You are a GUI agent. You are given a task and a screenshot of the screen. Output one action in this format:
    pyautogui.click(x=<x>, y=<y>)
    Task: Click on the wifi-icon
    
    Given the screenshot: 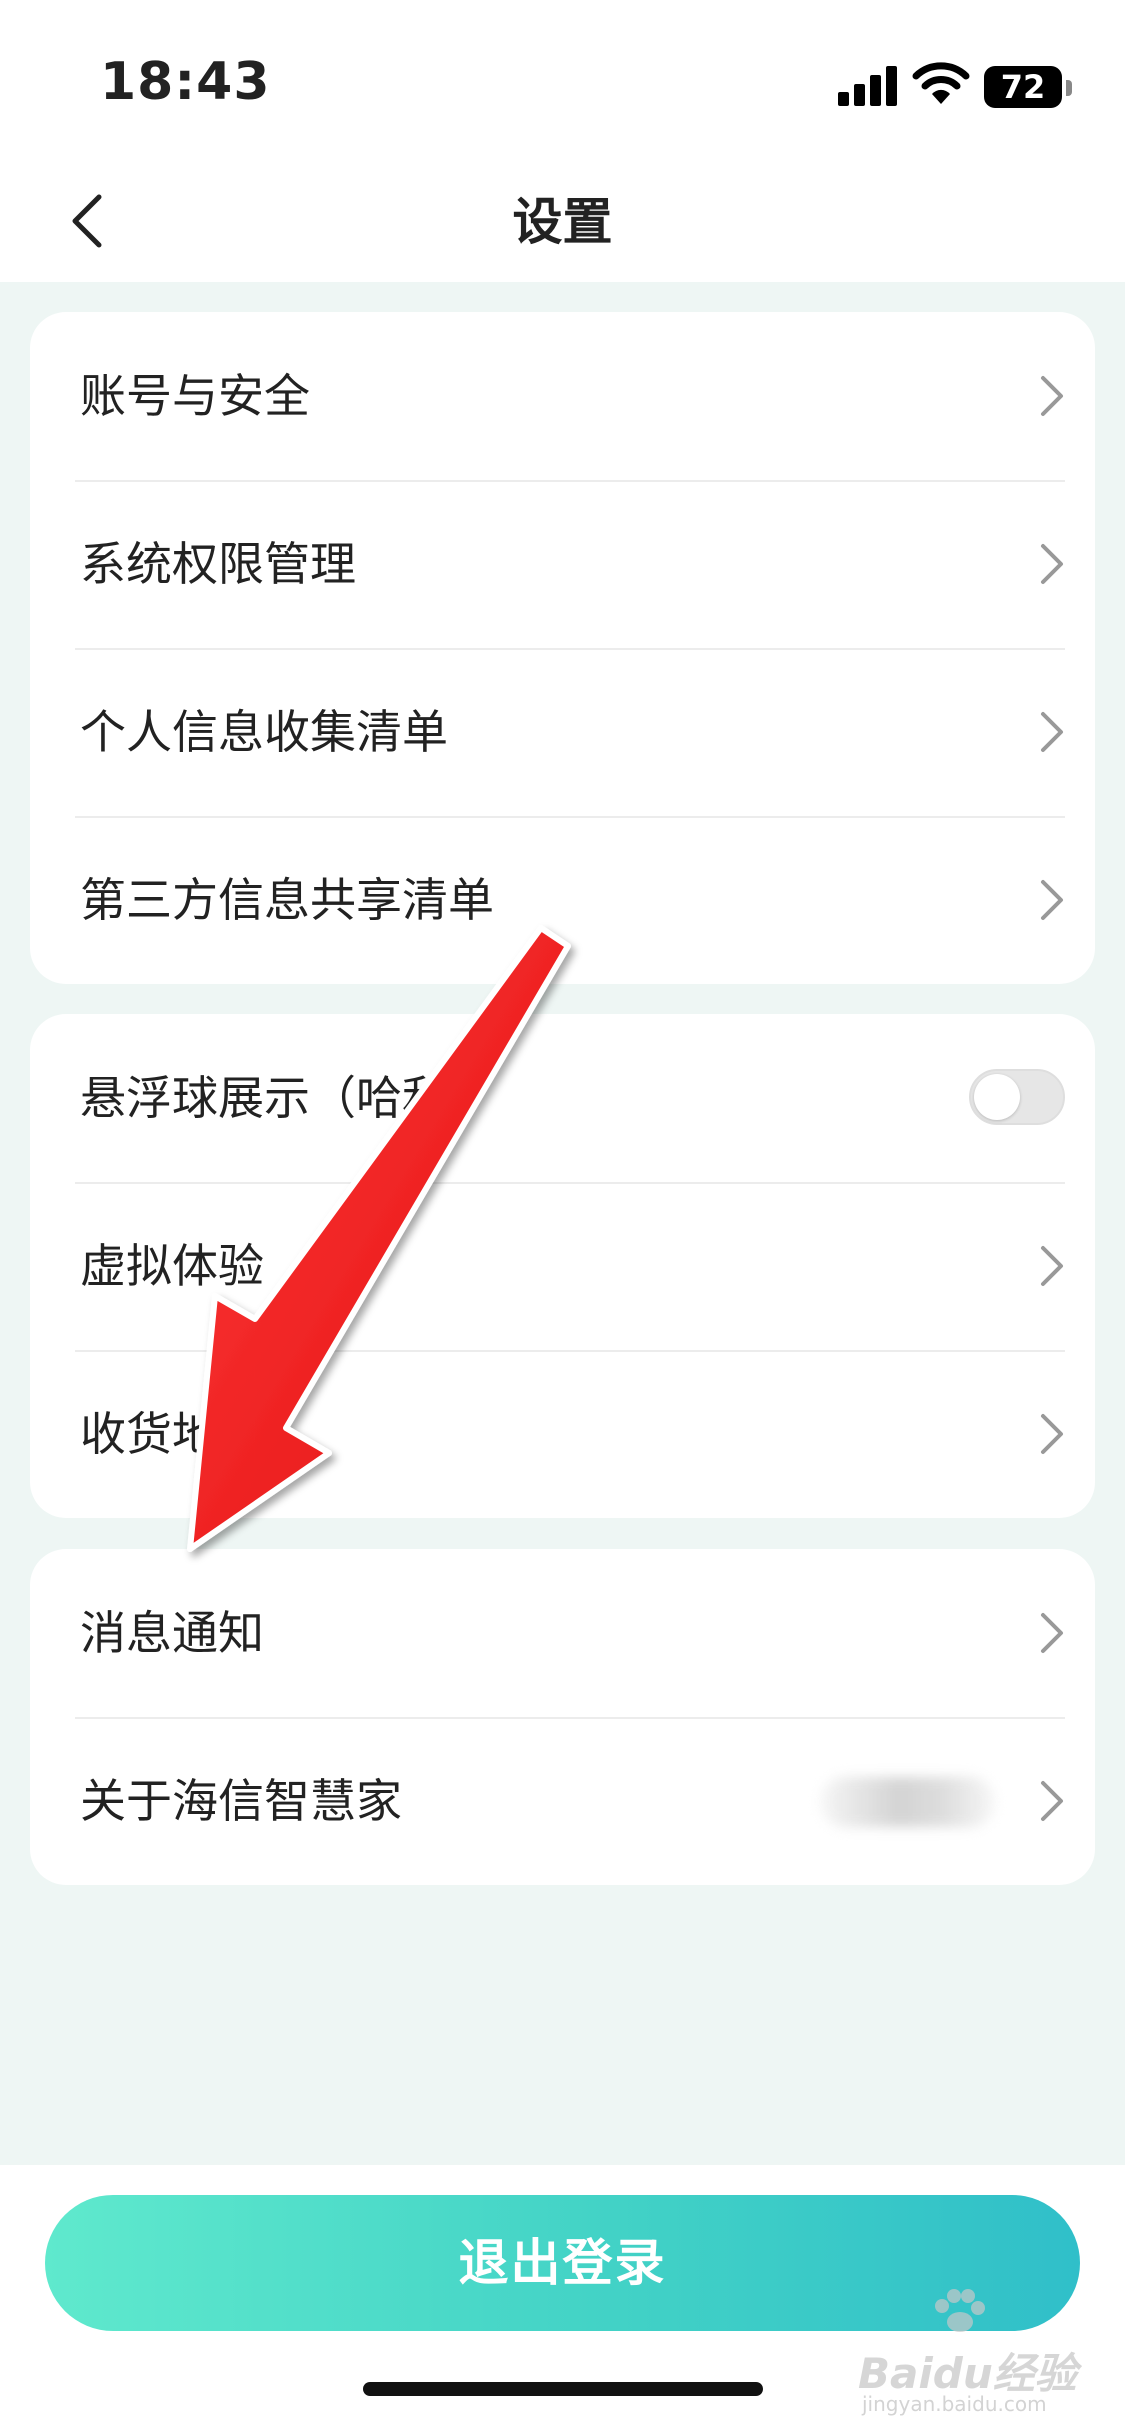 What is the action you would take?
    pyautogui.click(x=941, y=83)
    